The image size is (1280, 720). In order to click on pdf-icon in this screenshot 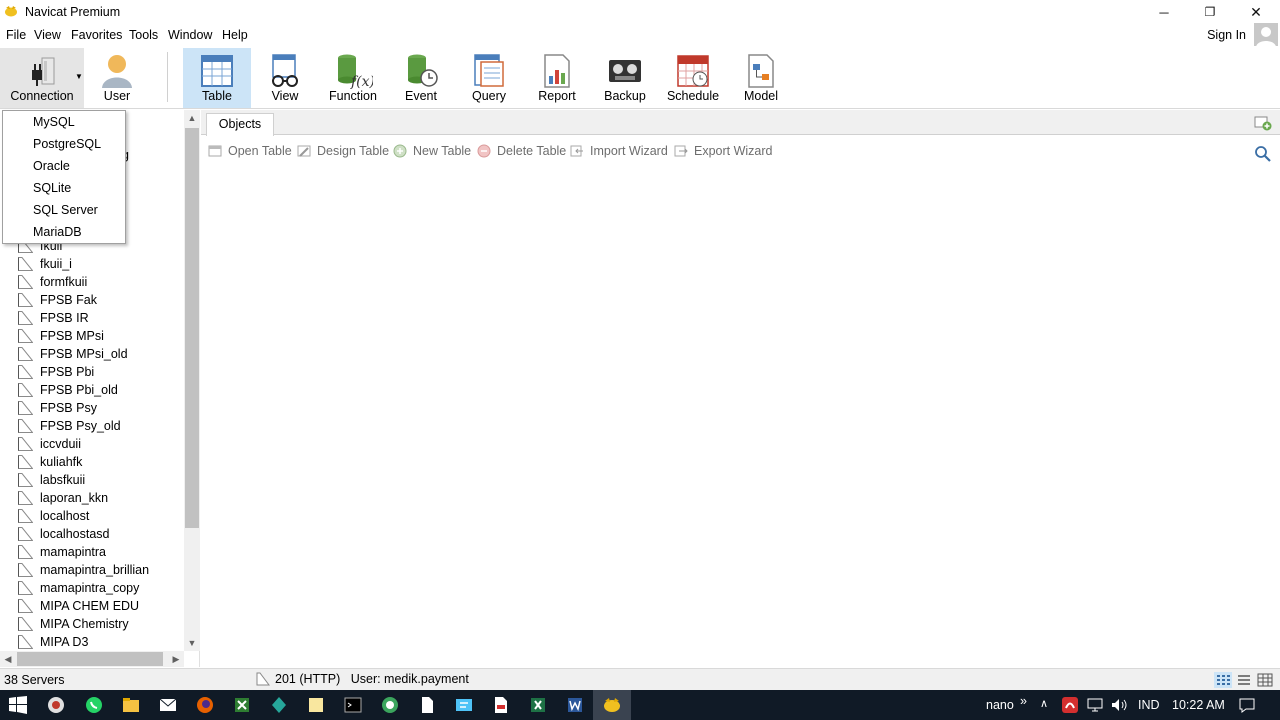, I will do `click(501, 705)`.